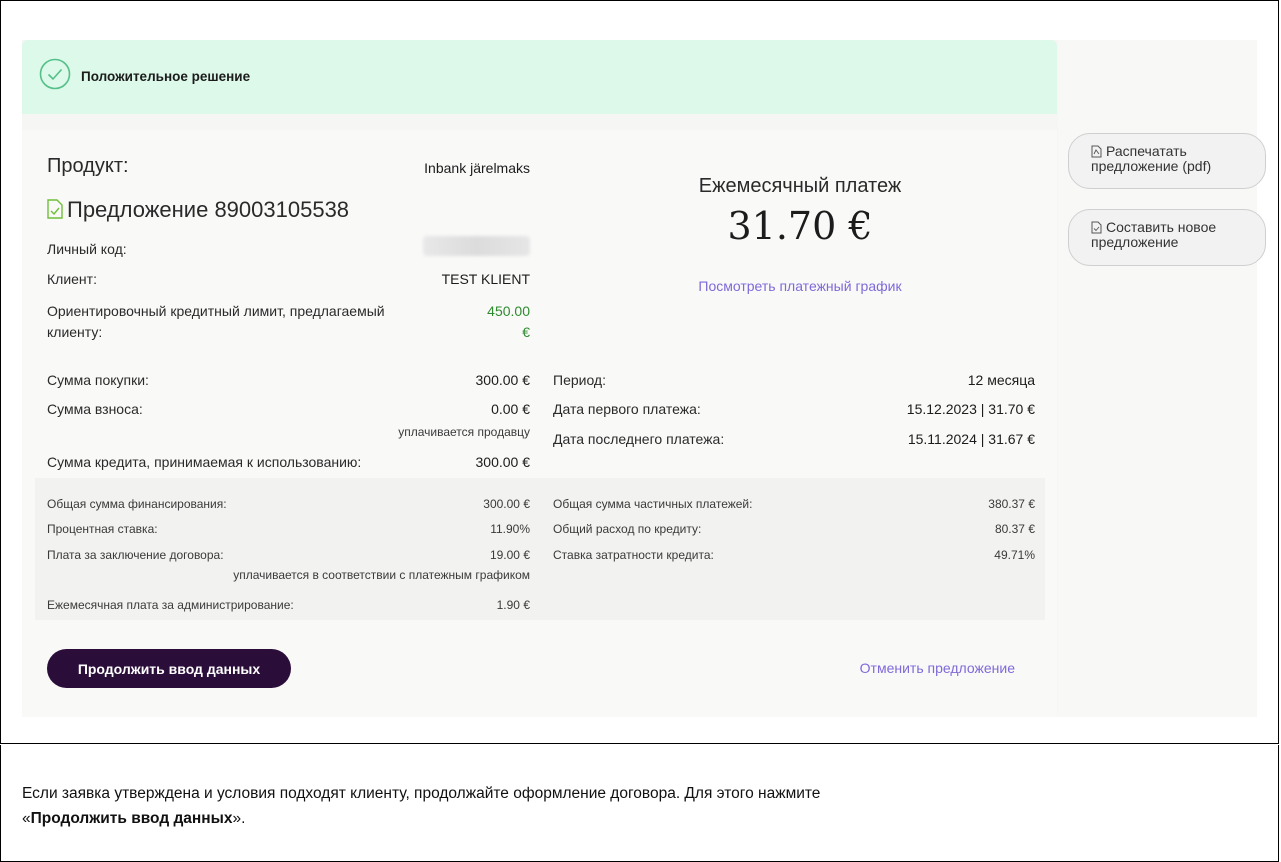 This screenshot has width=1281, height=862. Describe the element at coordinates (1167, 237) in the screenshot. I see `new-offer-button: Составить новое предложение` at that location.